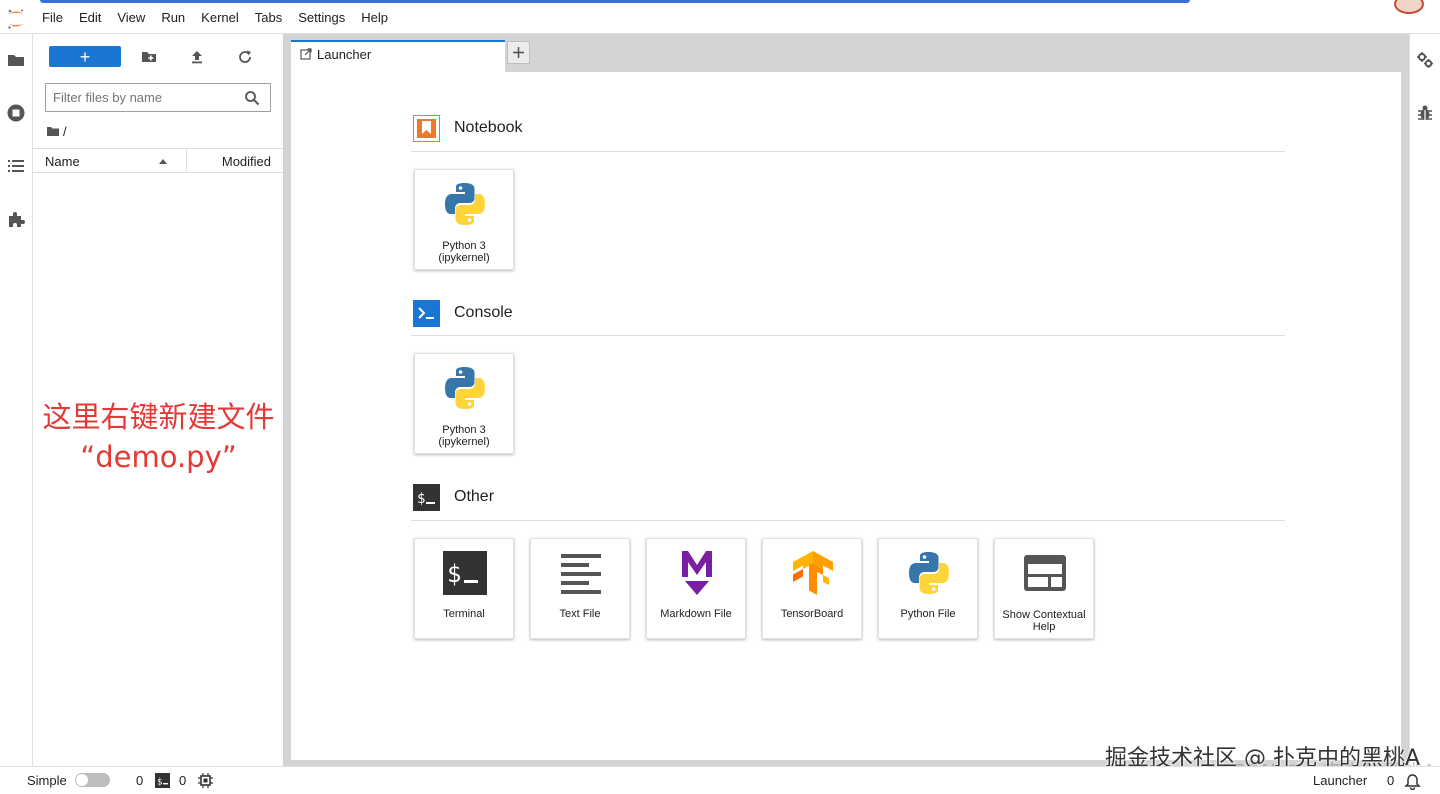 This screenshot has height=794, width=1440. I want to click on launcher-card-contextual-help: Show Contextual Help, so click(1044, 588).